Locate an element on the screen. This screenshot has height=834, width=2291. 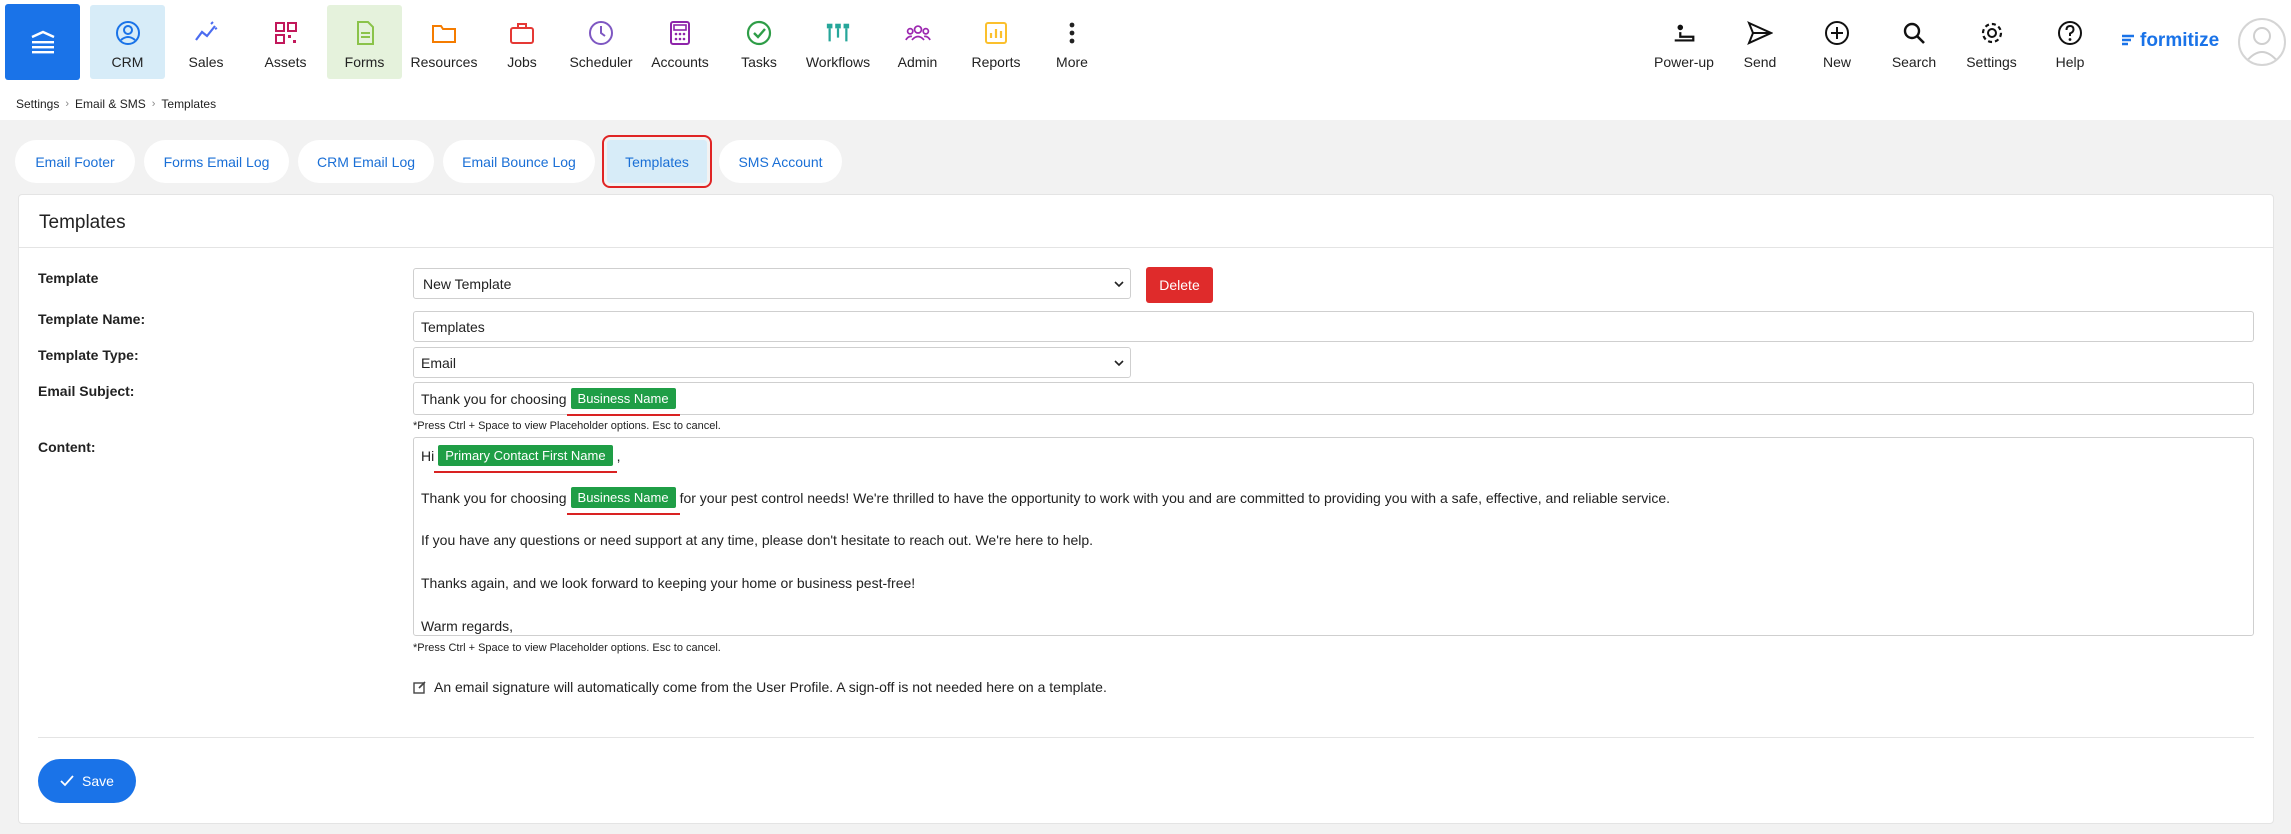
nav-reports: Reports is located at coordinates (996, 42).